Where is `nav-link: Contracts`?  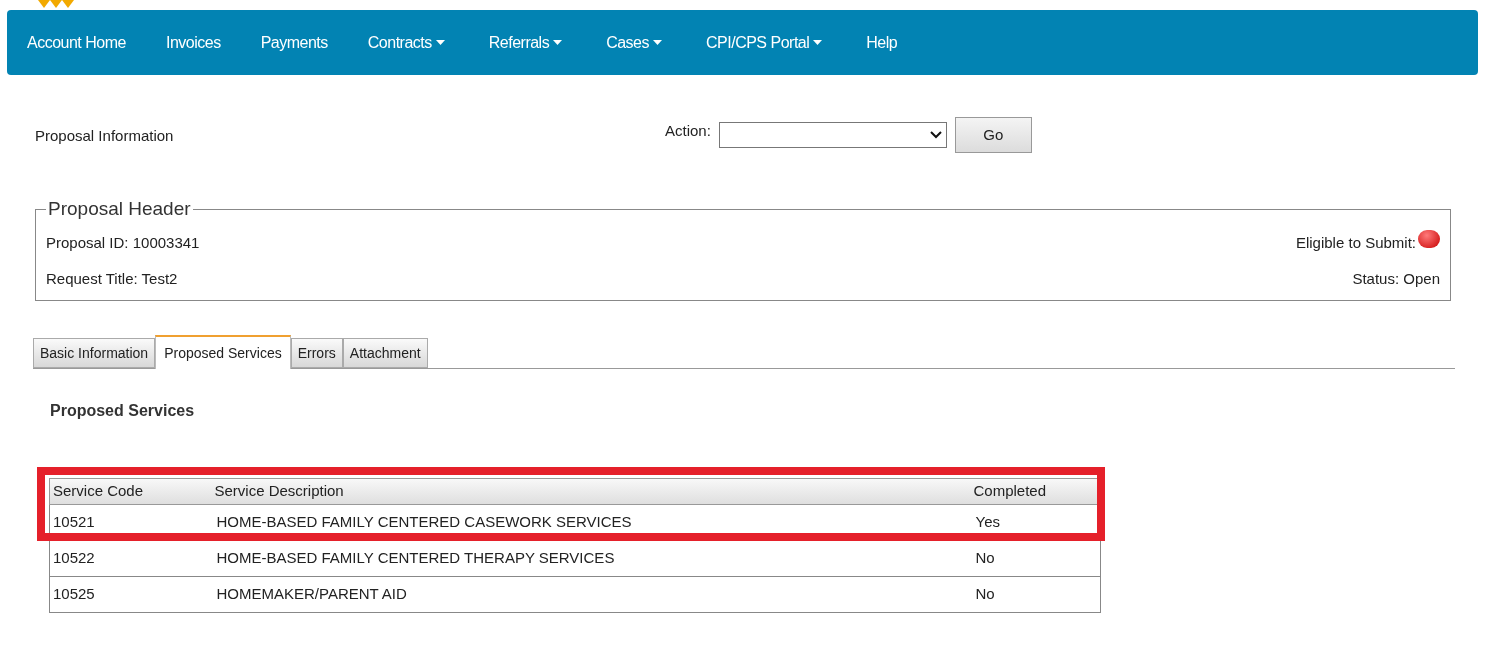 nav-link: Contracts is located at coordinates (406, 42).